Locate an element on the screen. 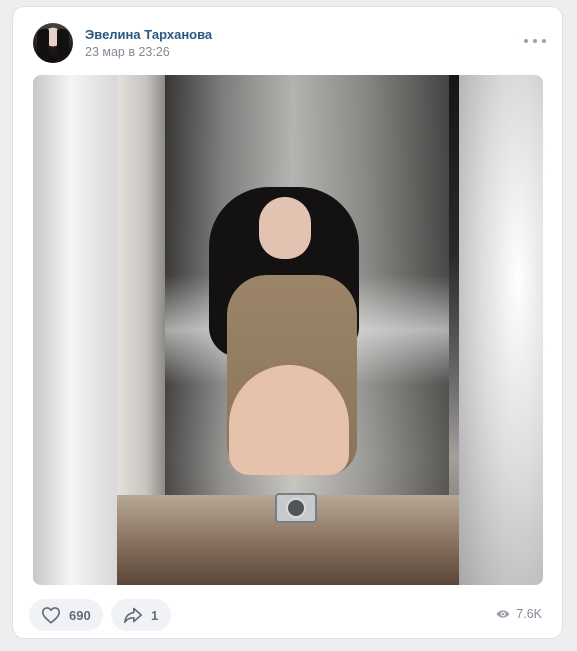 This screenshot has width=577, height=651. views-counter: 7.6K is located at coordinates (519, 614).